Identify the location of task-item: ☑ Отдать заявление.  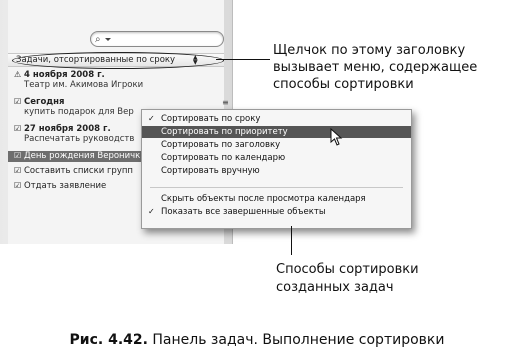
(60, 186).